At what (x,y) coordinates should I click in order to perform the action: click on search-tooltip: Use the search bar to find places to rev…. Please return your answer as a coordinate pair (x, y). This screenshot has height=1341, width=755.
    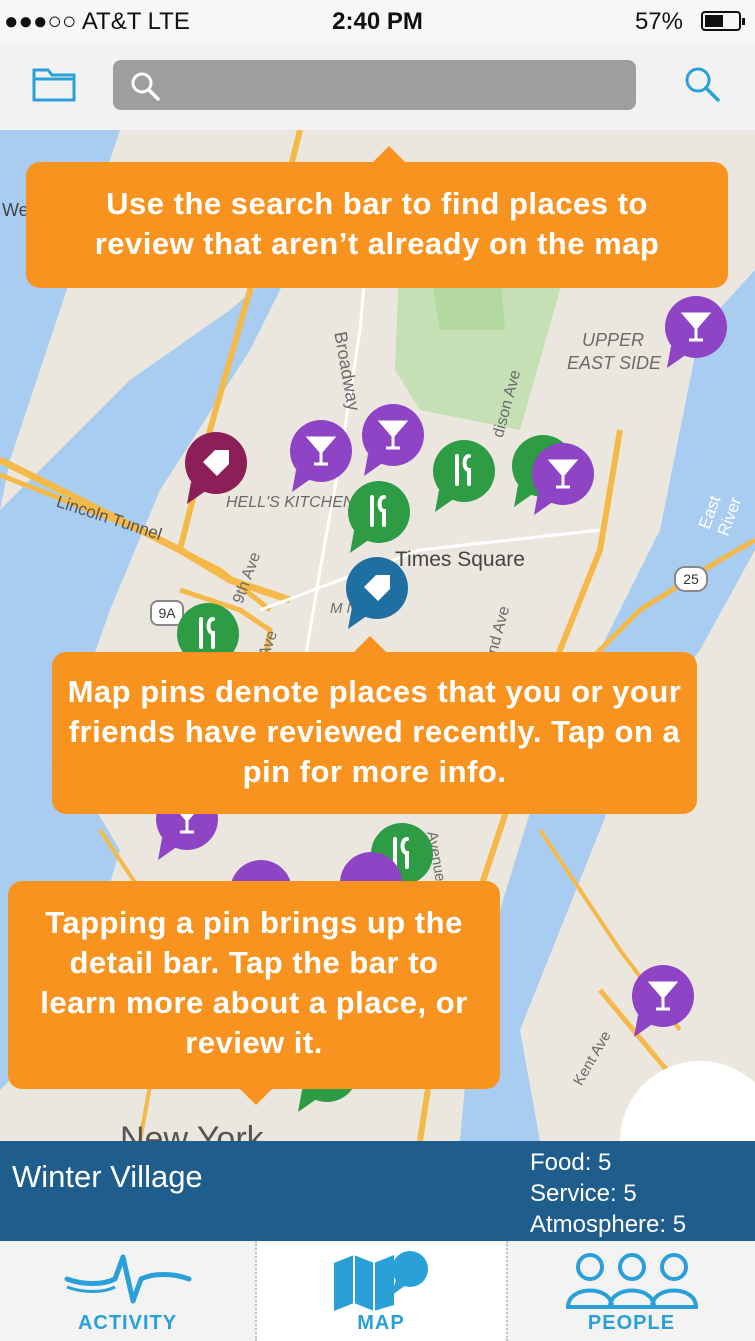
    Looking at the image, I should click on (377, 217).